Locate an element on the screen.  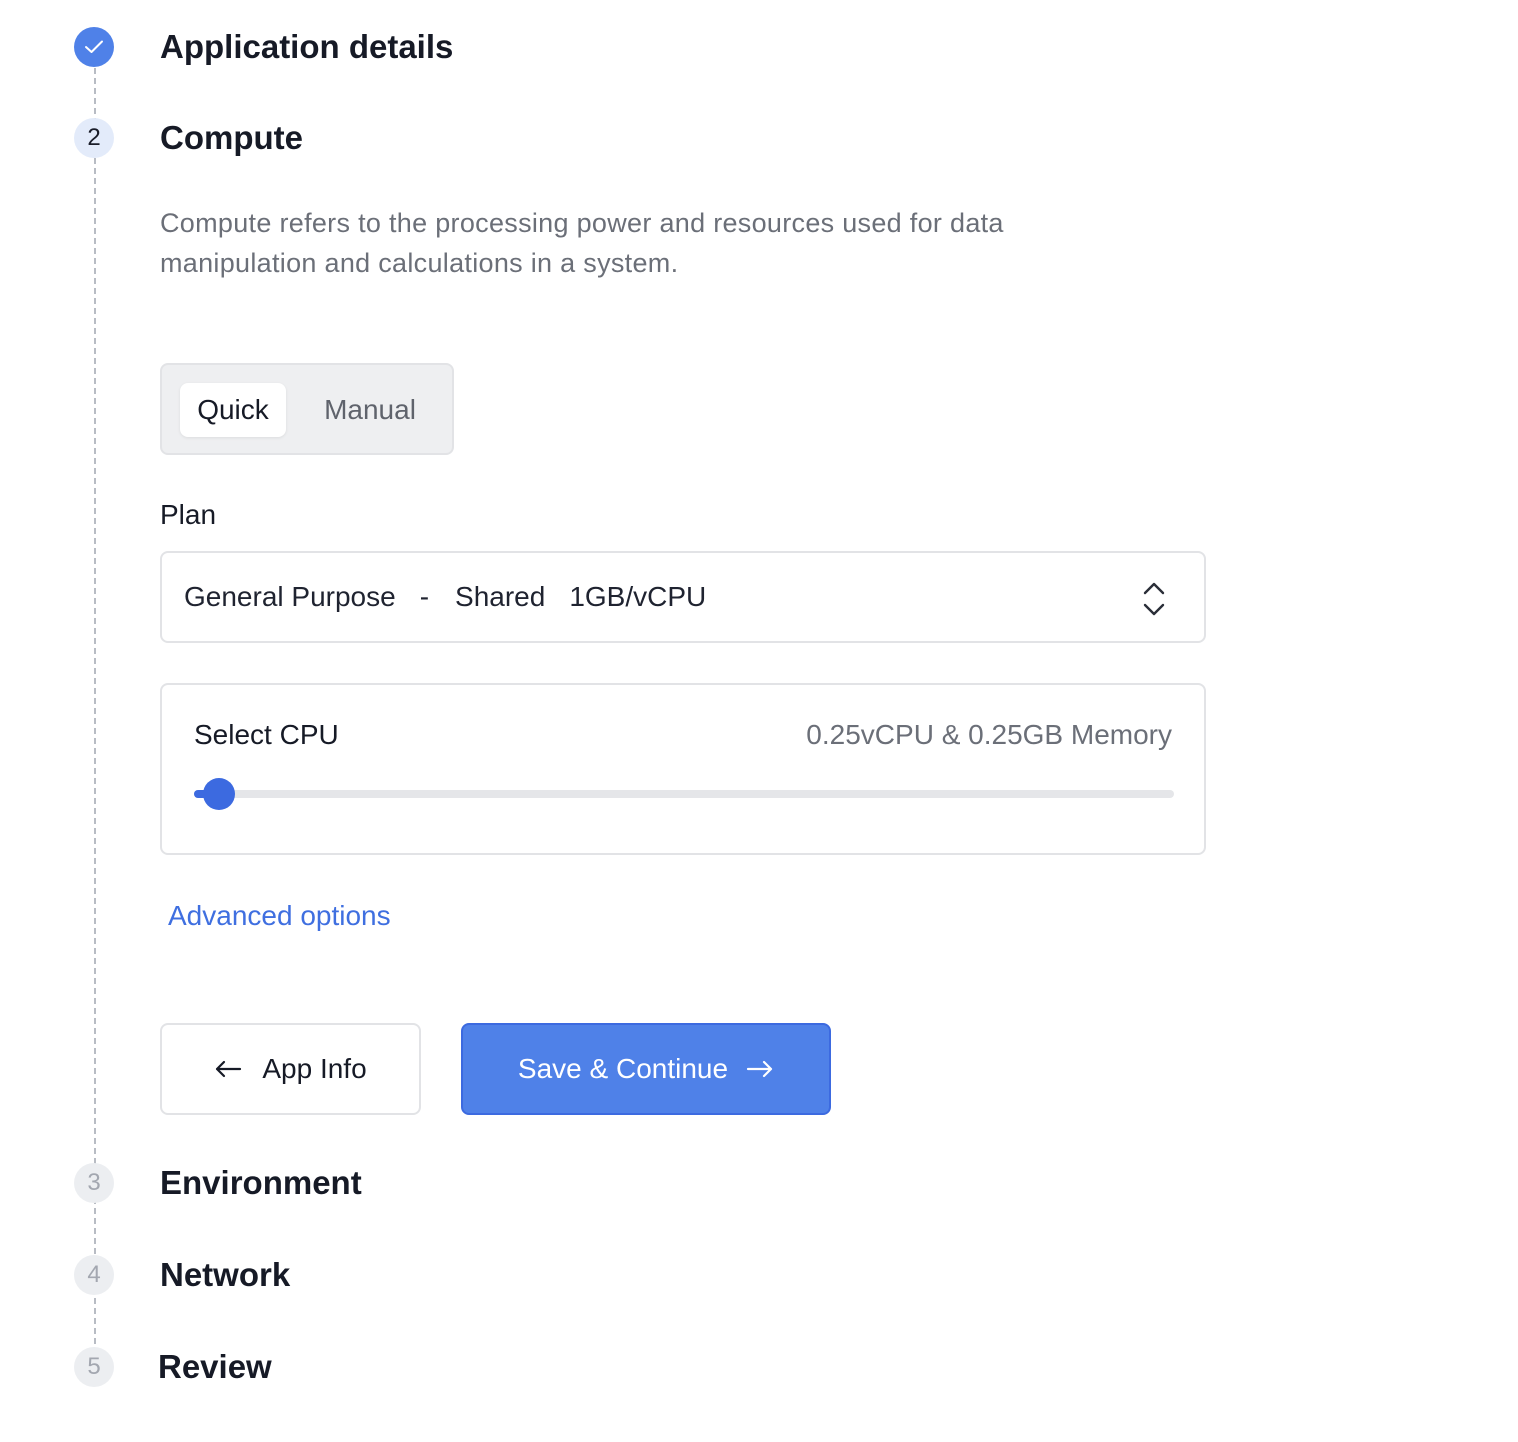
check-icon is located at coordinates (94, 46).